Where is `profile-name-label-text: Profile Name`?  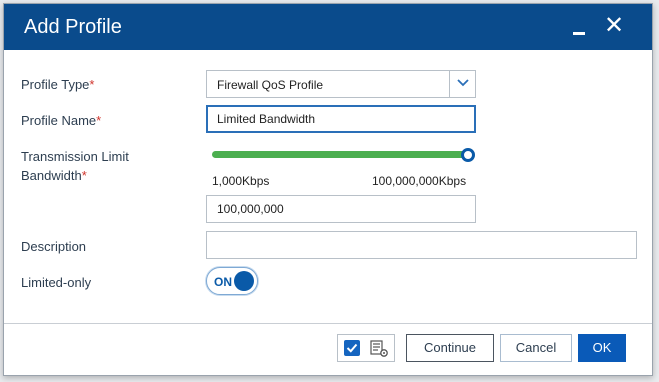 profile-name-label-text: Profile Name is located at coordinates (59, 120).